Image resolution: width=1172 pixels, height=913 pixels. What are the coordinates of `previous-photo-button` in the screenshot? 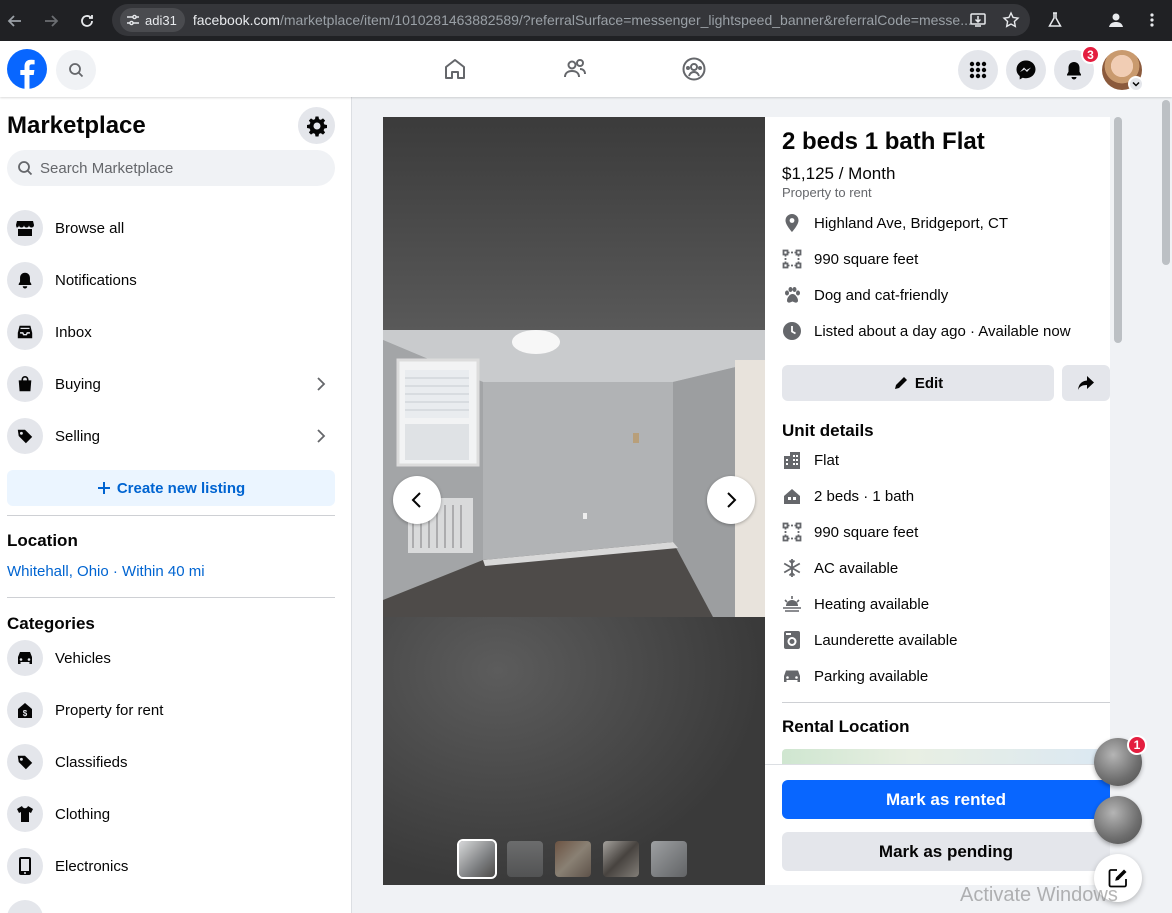 It's located at (417, 500).